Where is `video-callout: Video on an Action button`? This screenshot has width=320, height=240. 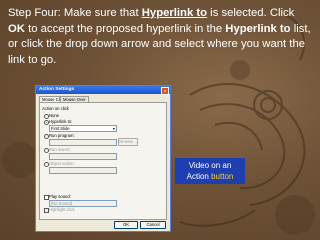
video-callout: Video on an Action button is located at coordinates (210, 171).